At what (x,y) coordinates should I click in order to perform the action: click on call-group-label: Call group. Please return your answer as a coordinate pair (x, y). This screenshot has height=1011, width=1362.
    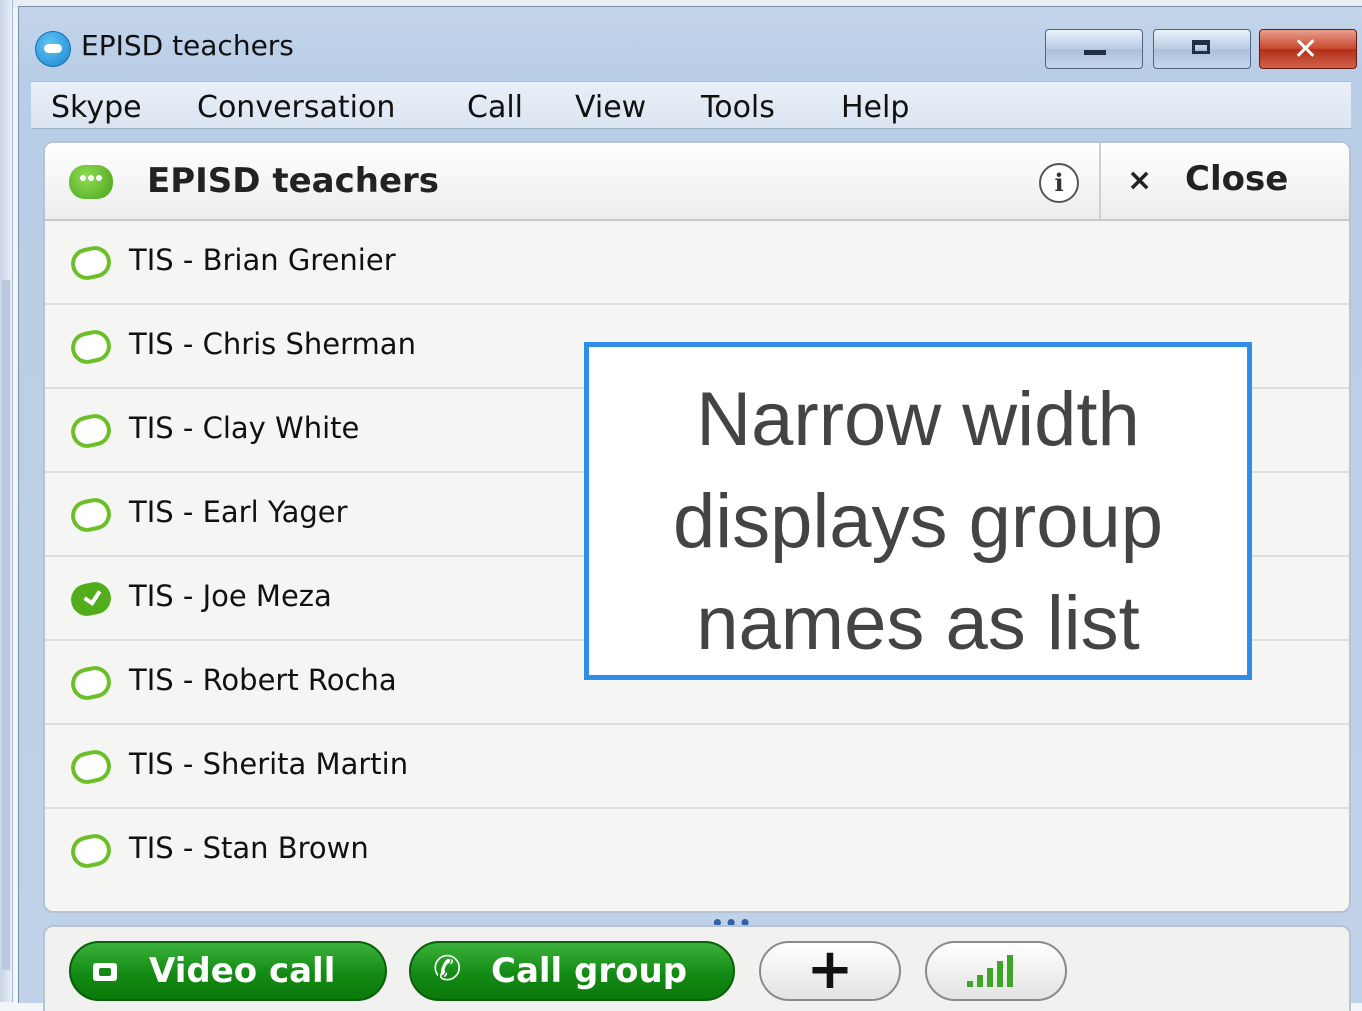
    Looking at the image, I should click on (589, 971).